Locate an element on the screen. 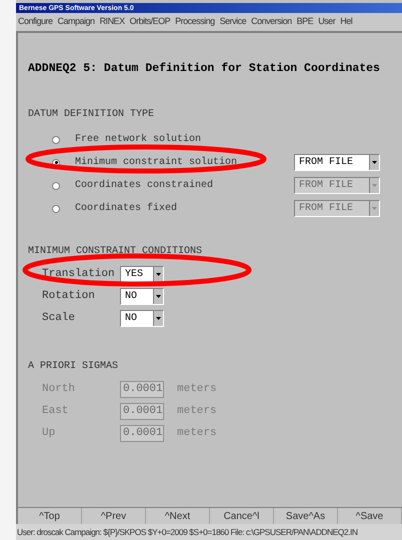 This screenshot has height=540, width=402. radio-label: Minimum constraint solution is located at coordinates (156, 163).